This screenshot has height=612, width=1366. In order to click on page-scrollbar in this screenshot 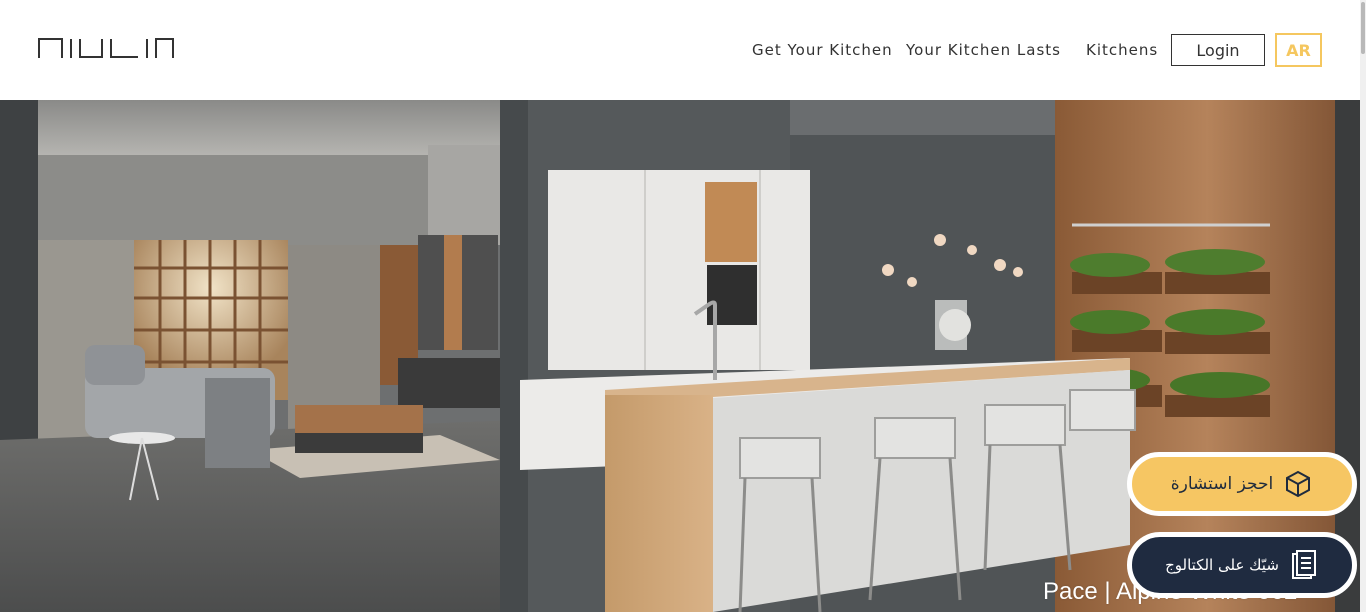, I will do `click(1363, 306)`.